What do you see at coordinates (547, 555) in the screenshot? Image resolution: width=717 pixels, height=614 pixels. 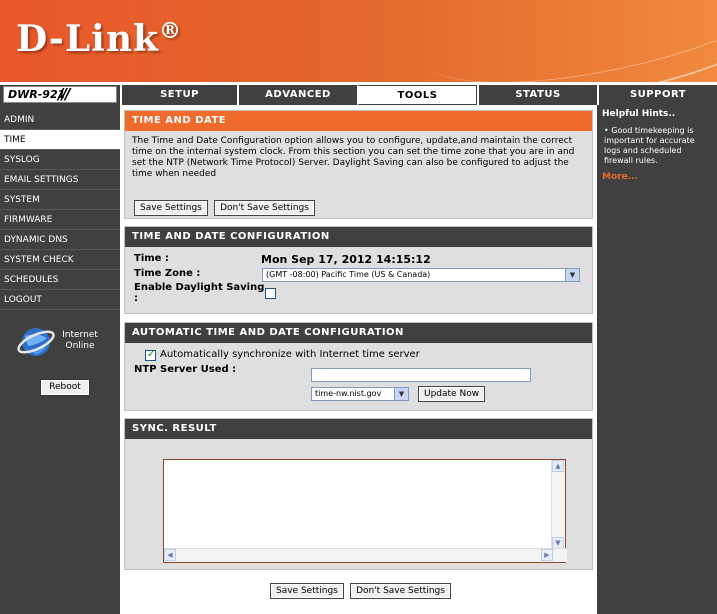 I see `scroll-right-icon: ▶` at bounding box center [547, 555].